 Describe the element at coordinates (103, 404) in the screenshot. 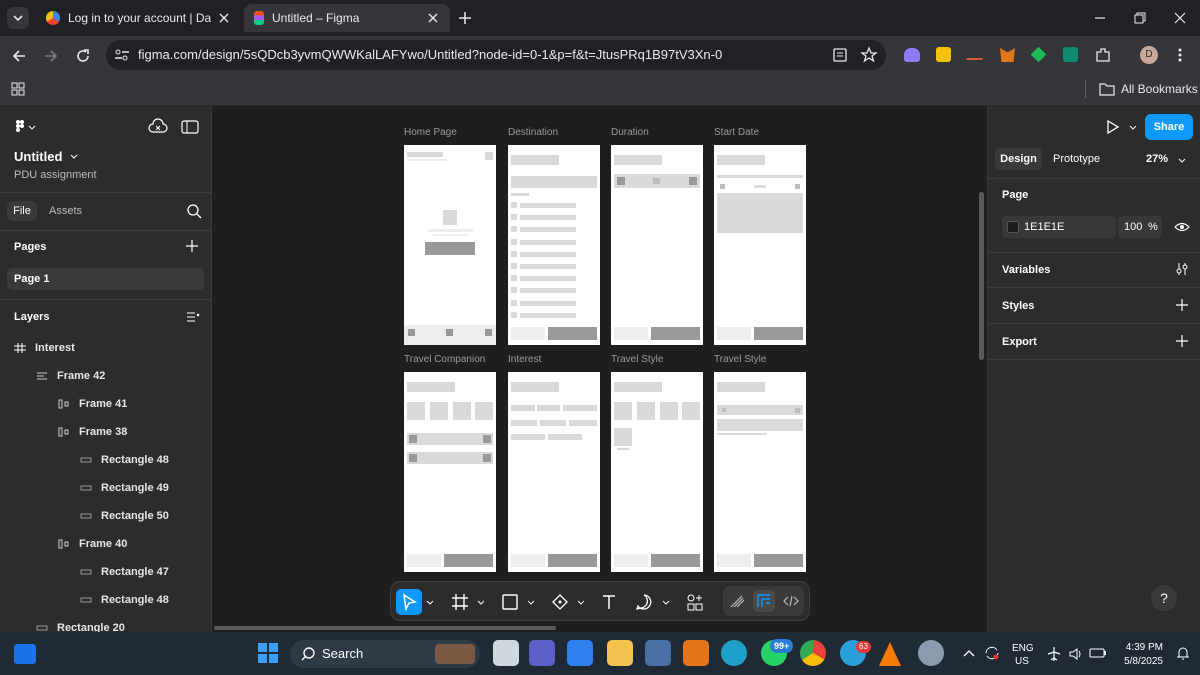

I see `layer-item: Frame 41` at that location.